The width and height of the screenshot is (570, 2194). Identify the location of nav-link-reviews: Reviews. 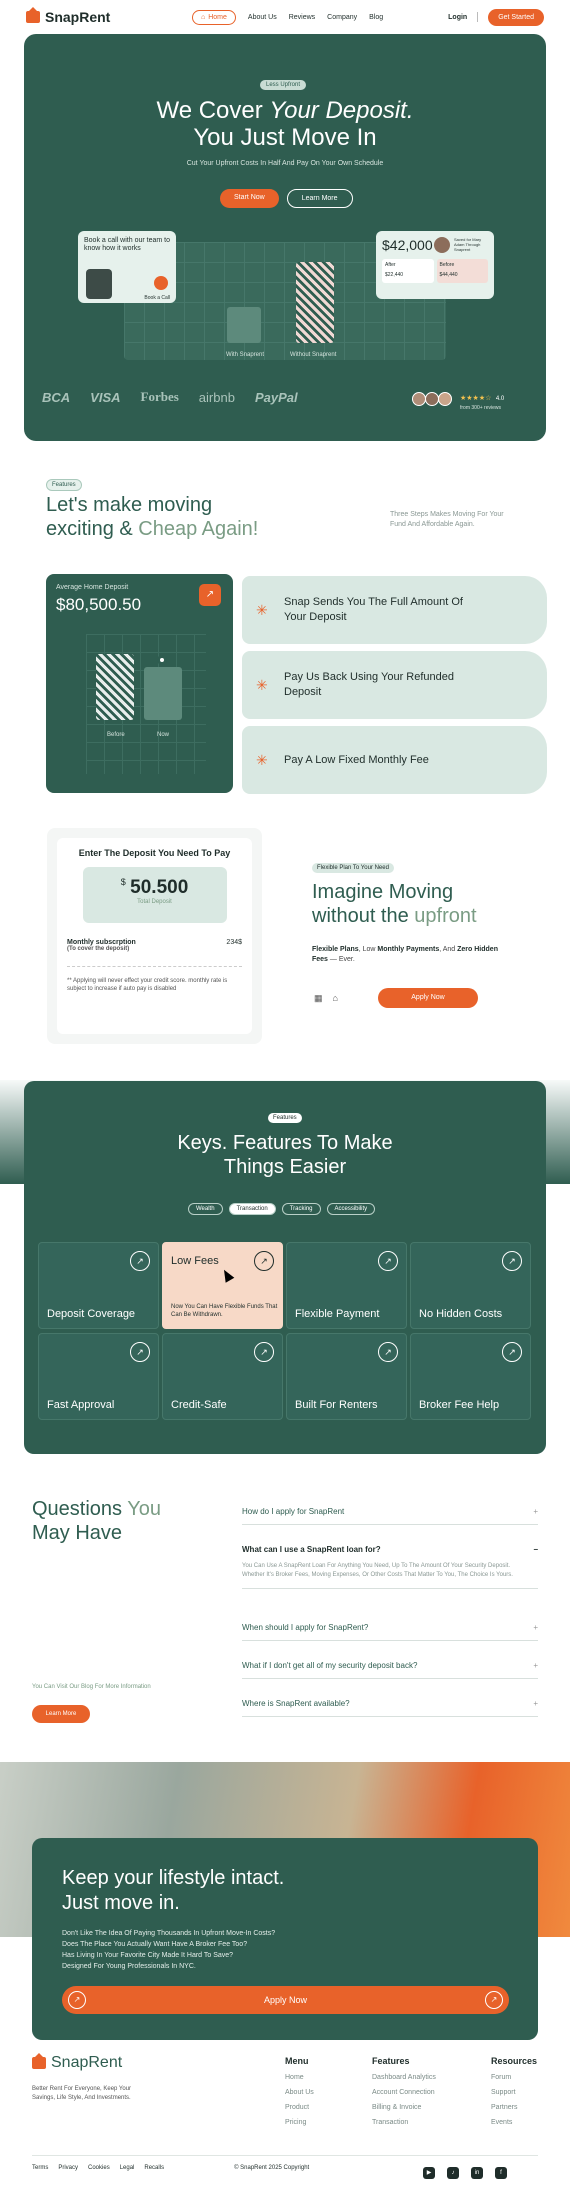
(302, 17).